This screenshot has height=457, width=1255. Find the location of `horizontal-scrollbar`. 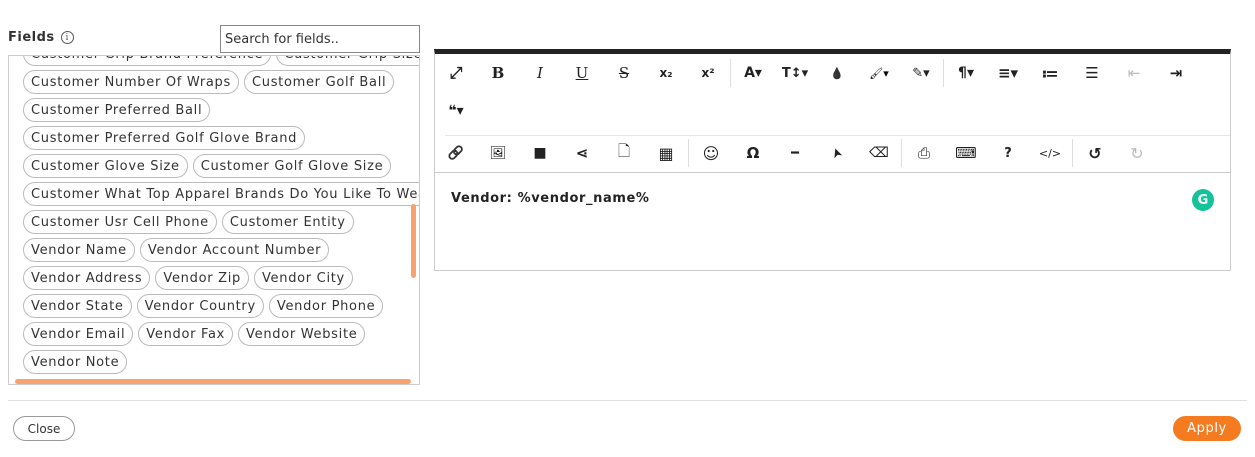

horizontal-scrollbar is located at coordinates (213, 381).